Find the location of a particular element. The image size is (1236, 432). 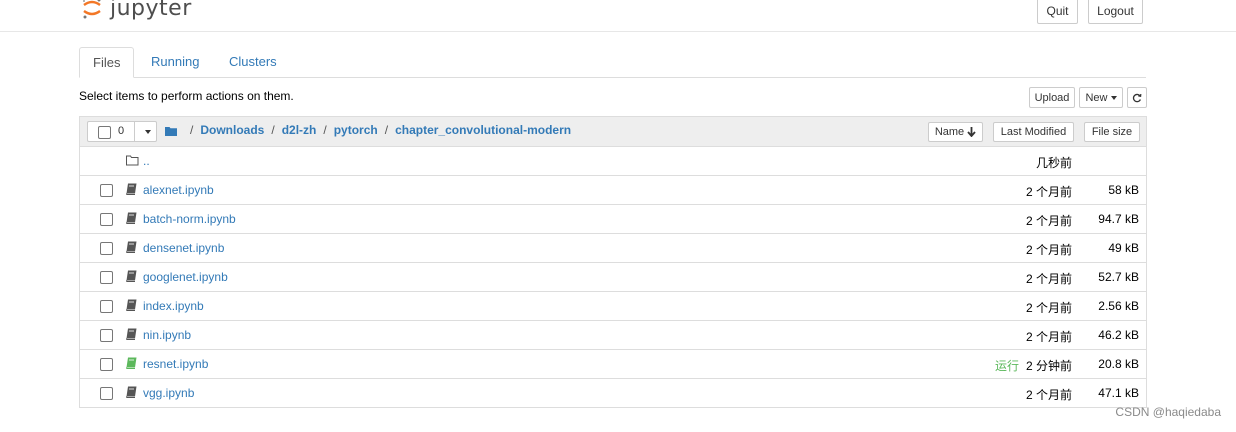

breadcrumb-item-downloads: Downloads is located at coordinates (232, 130).